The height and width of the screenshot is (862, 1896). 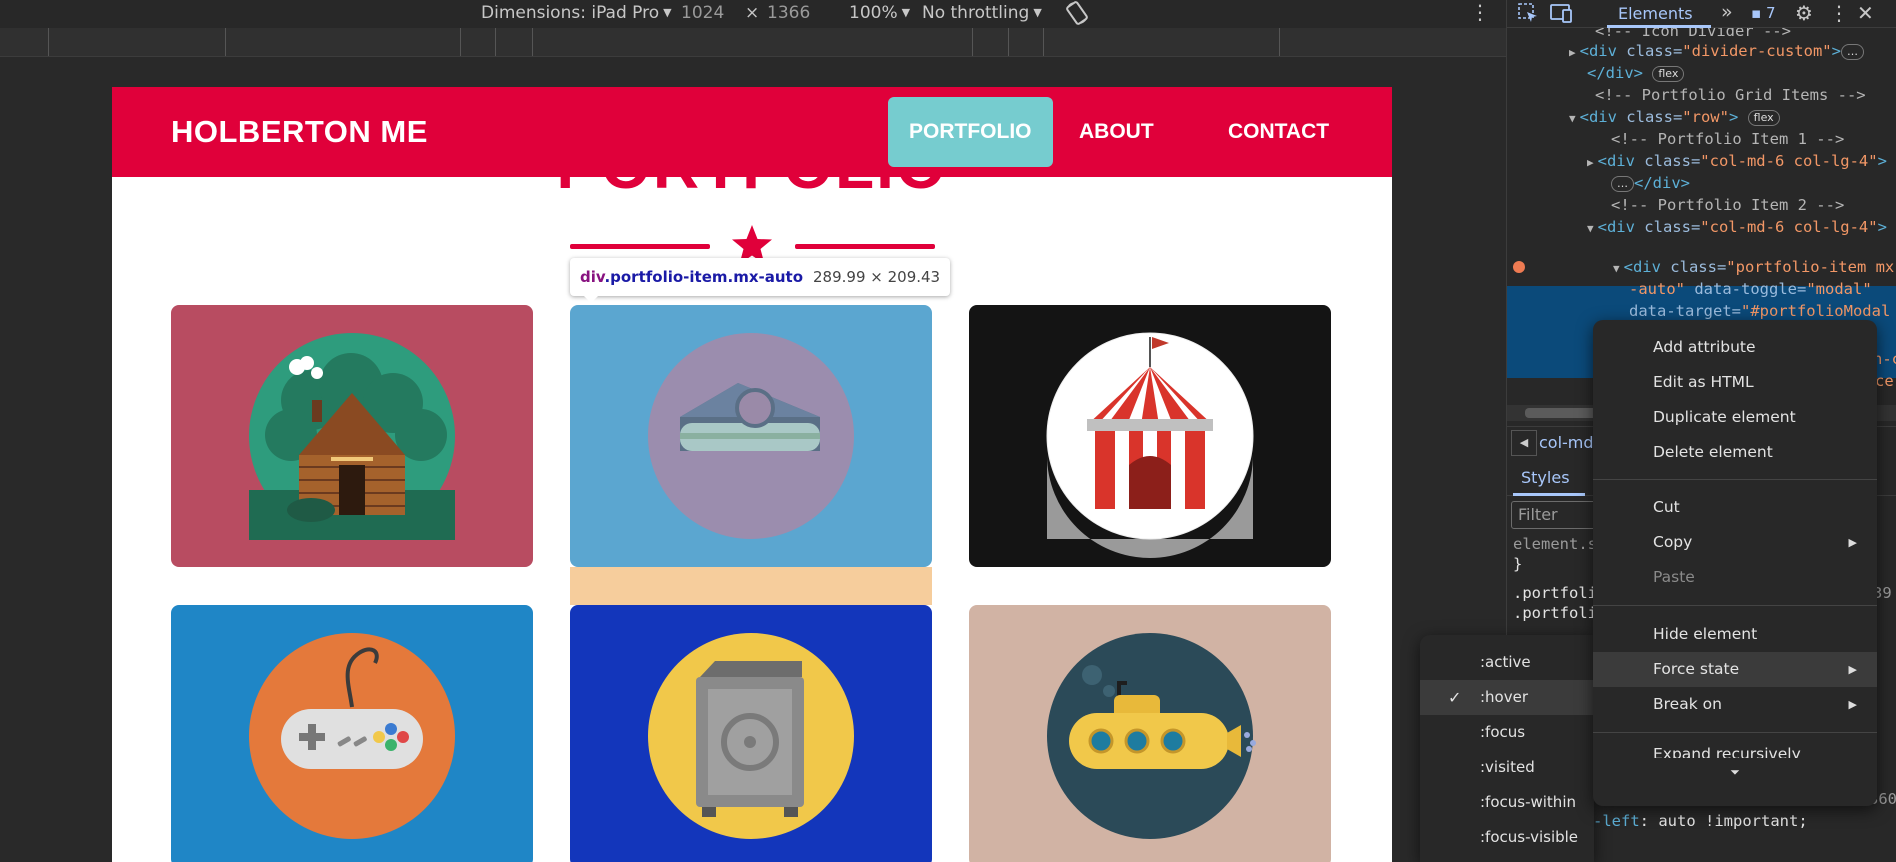 What do you see at coordinates (1750, 289) in the screenshot?
I see `dom-line-selected: -auto" data-toggle="modal"` at bounding box center [1750, 289].